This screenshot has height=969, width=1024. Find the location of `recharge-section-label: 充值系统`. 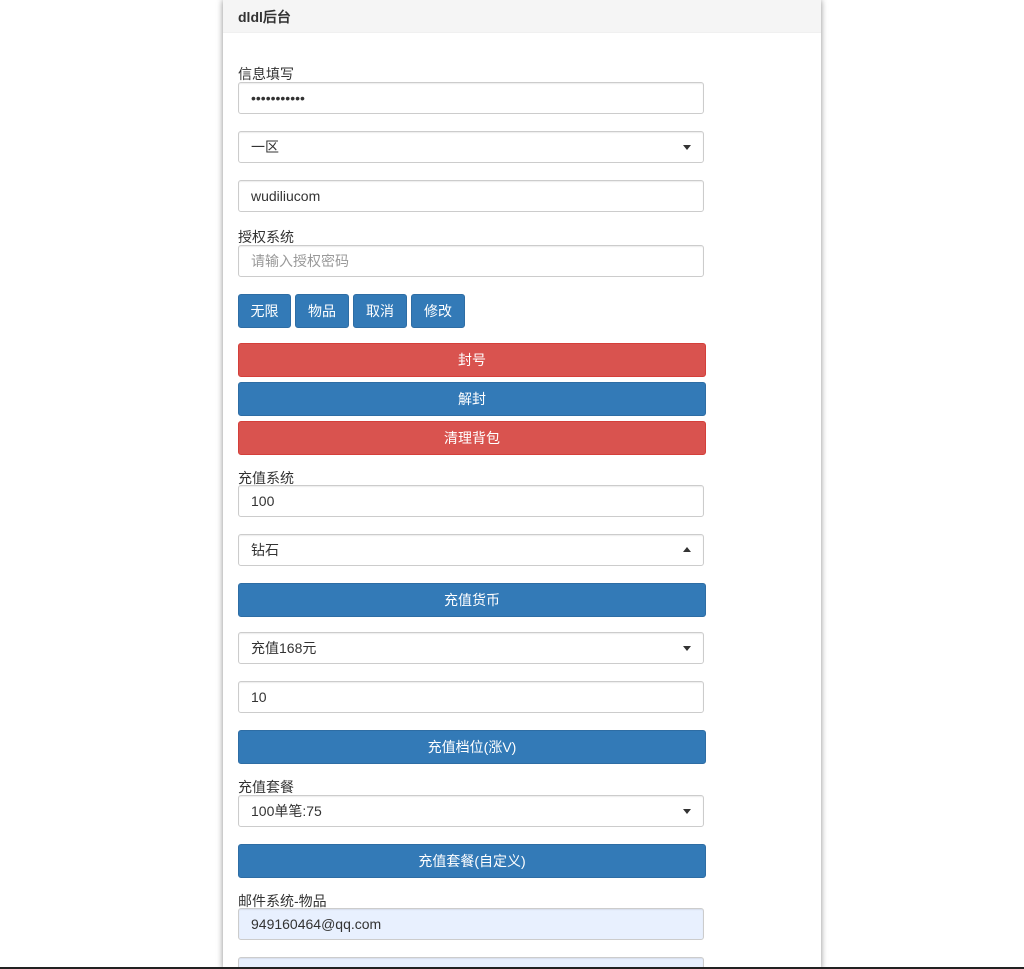

recharge-section-label: 充值系统 is located at coordinates (266, 478).